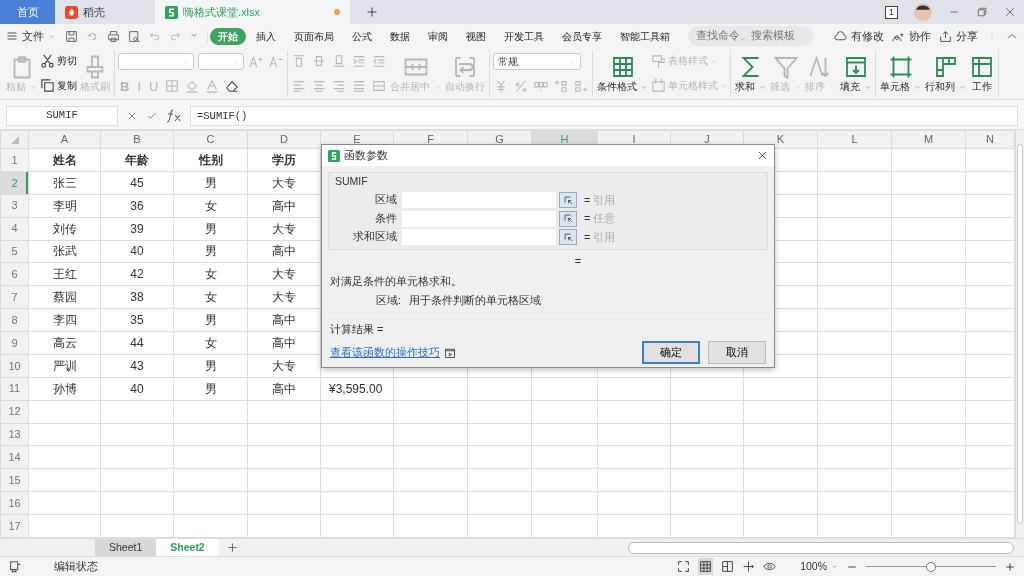  Describe the element at coordinates (14, 274) in the screenshot. I see `row-header: 6` at that location.